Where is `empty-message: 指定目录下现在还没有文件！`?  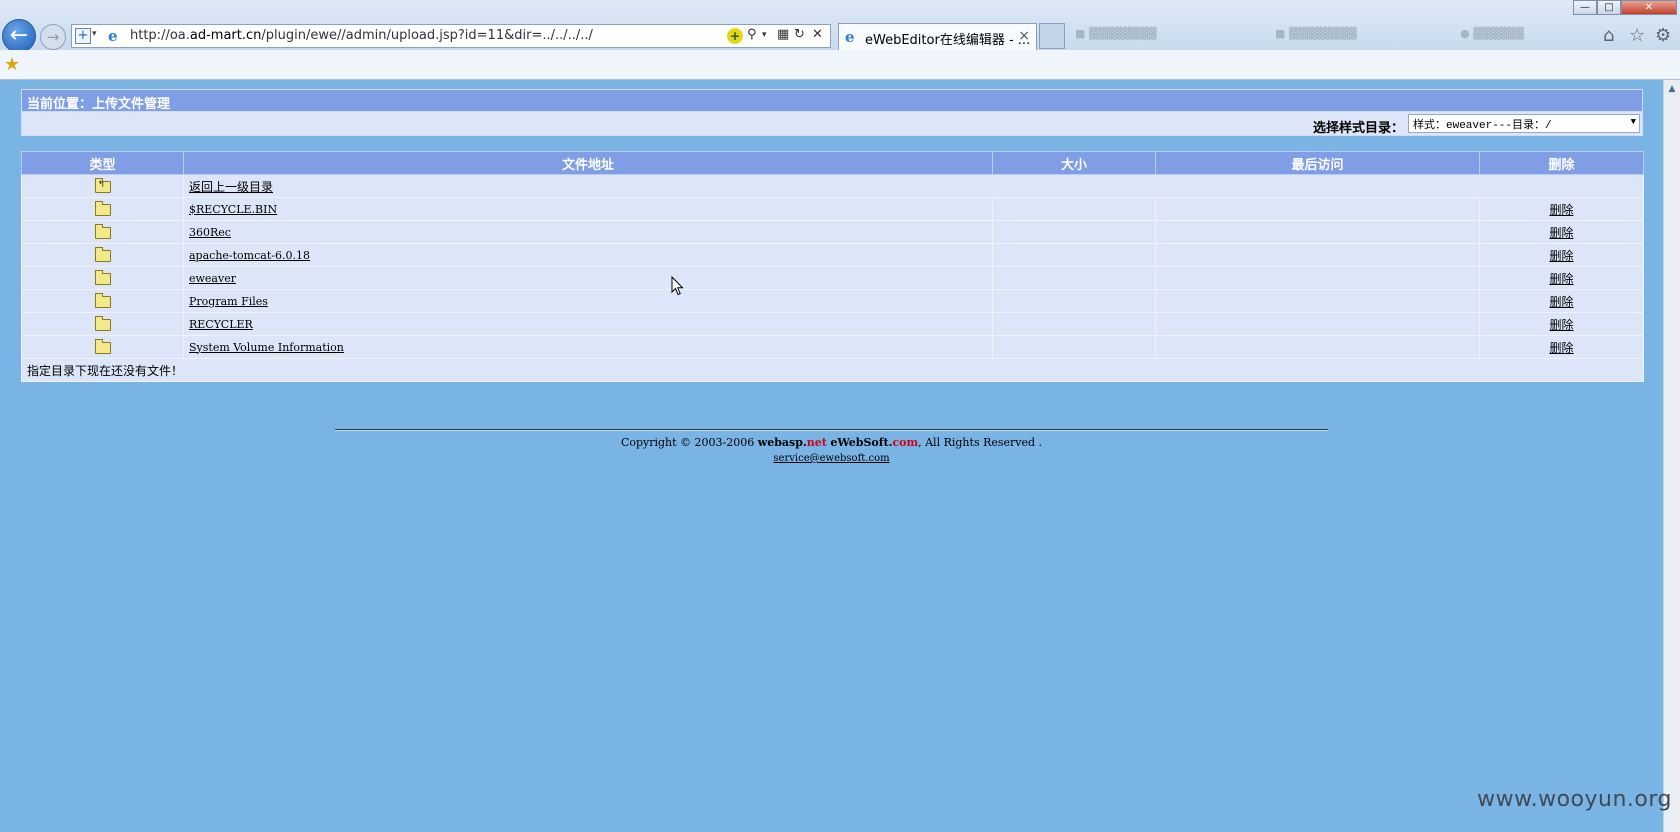 empty-message: 指定目录下现在还没有文件！ is located at coordinates (832, 370).